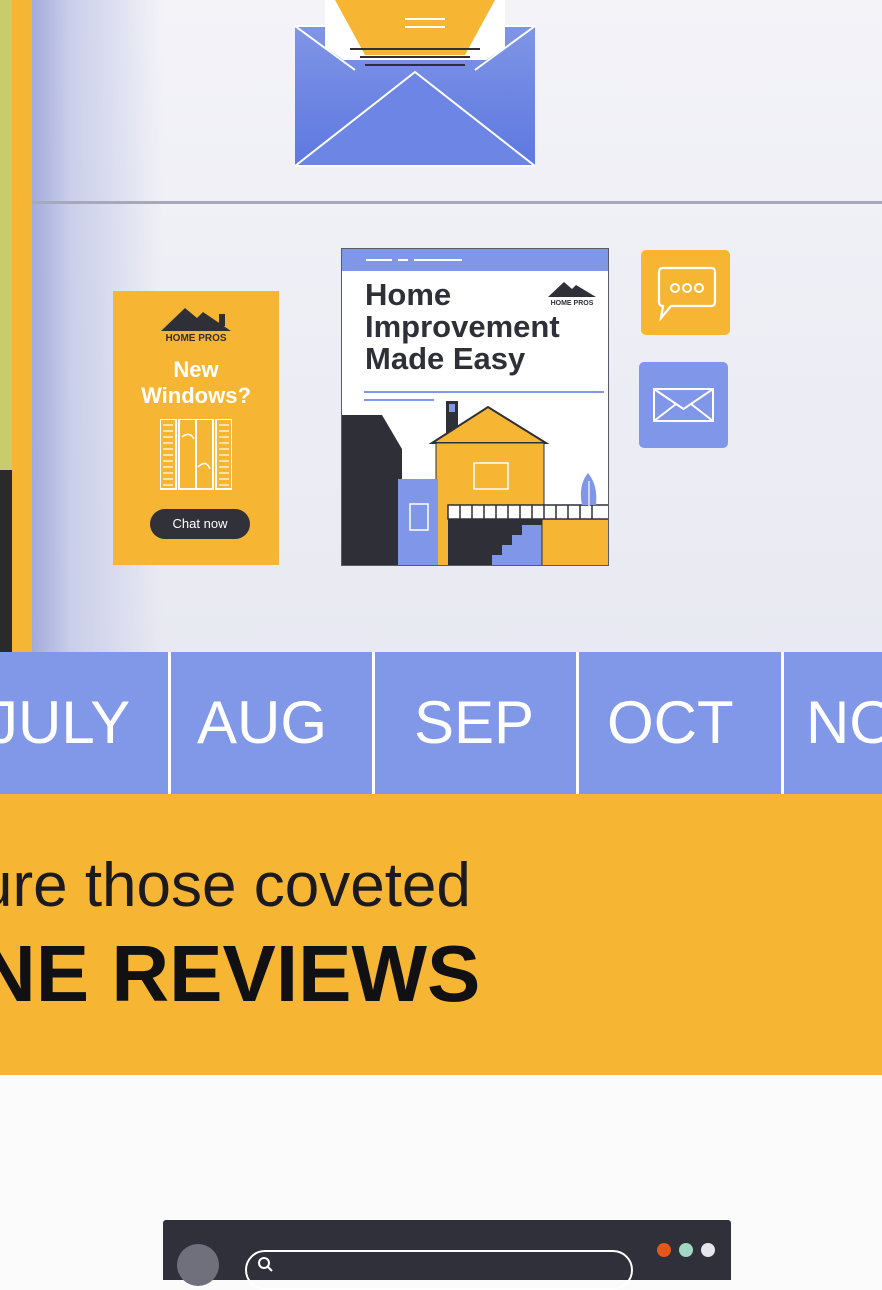 The image size is (882, 1290). Describe the element at coordinates (708, 1250) in the screenshot. I see `window-dot-white` at that location.